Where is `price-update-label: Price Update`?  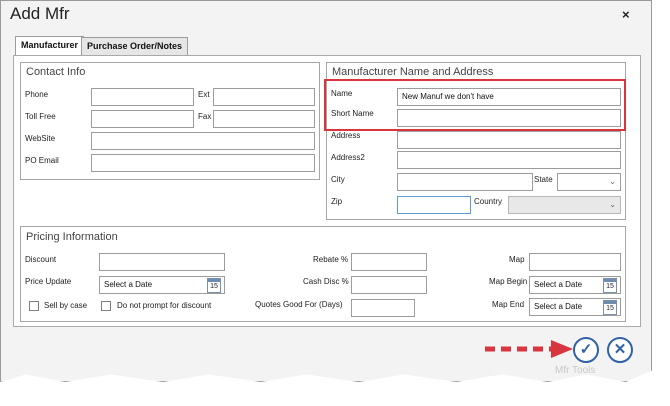 price-update-label: Price Update is located at coordinates (48, 281).